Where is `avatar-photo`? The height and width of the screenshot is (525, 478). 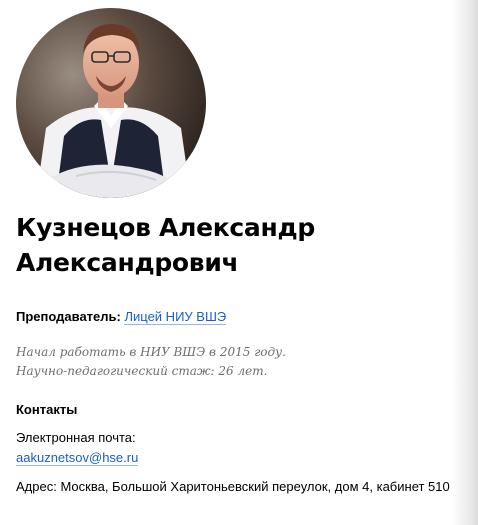
avatar-photo is located at coordinates (111, 103).